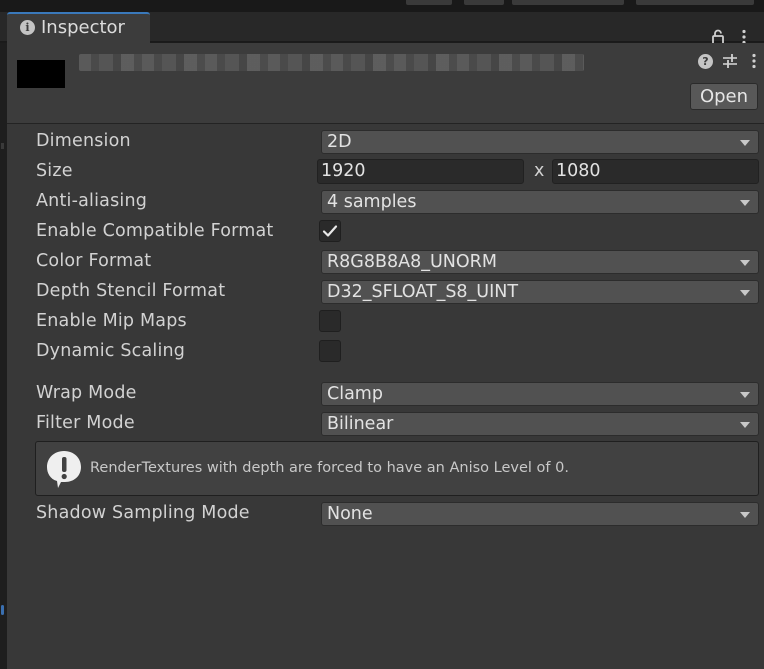 This screenshot has width=764, height=669. I want to click on tab-inspector: i Inspector, so click(78, 27).